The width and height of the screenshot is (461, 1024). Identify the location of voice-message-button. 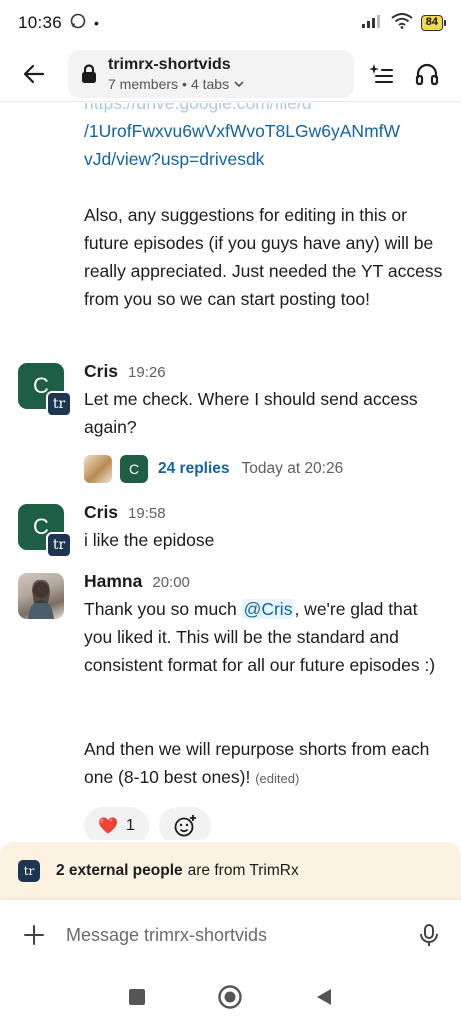
(429, 935).